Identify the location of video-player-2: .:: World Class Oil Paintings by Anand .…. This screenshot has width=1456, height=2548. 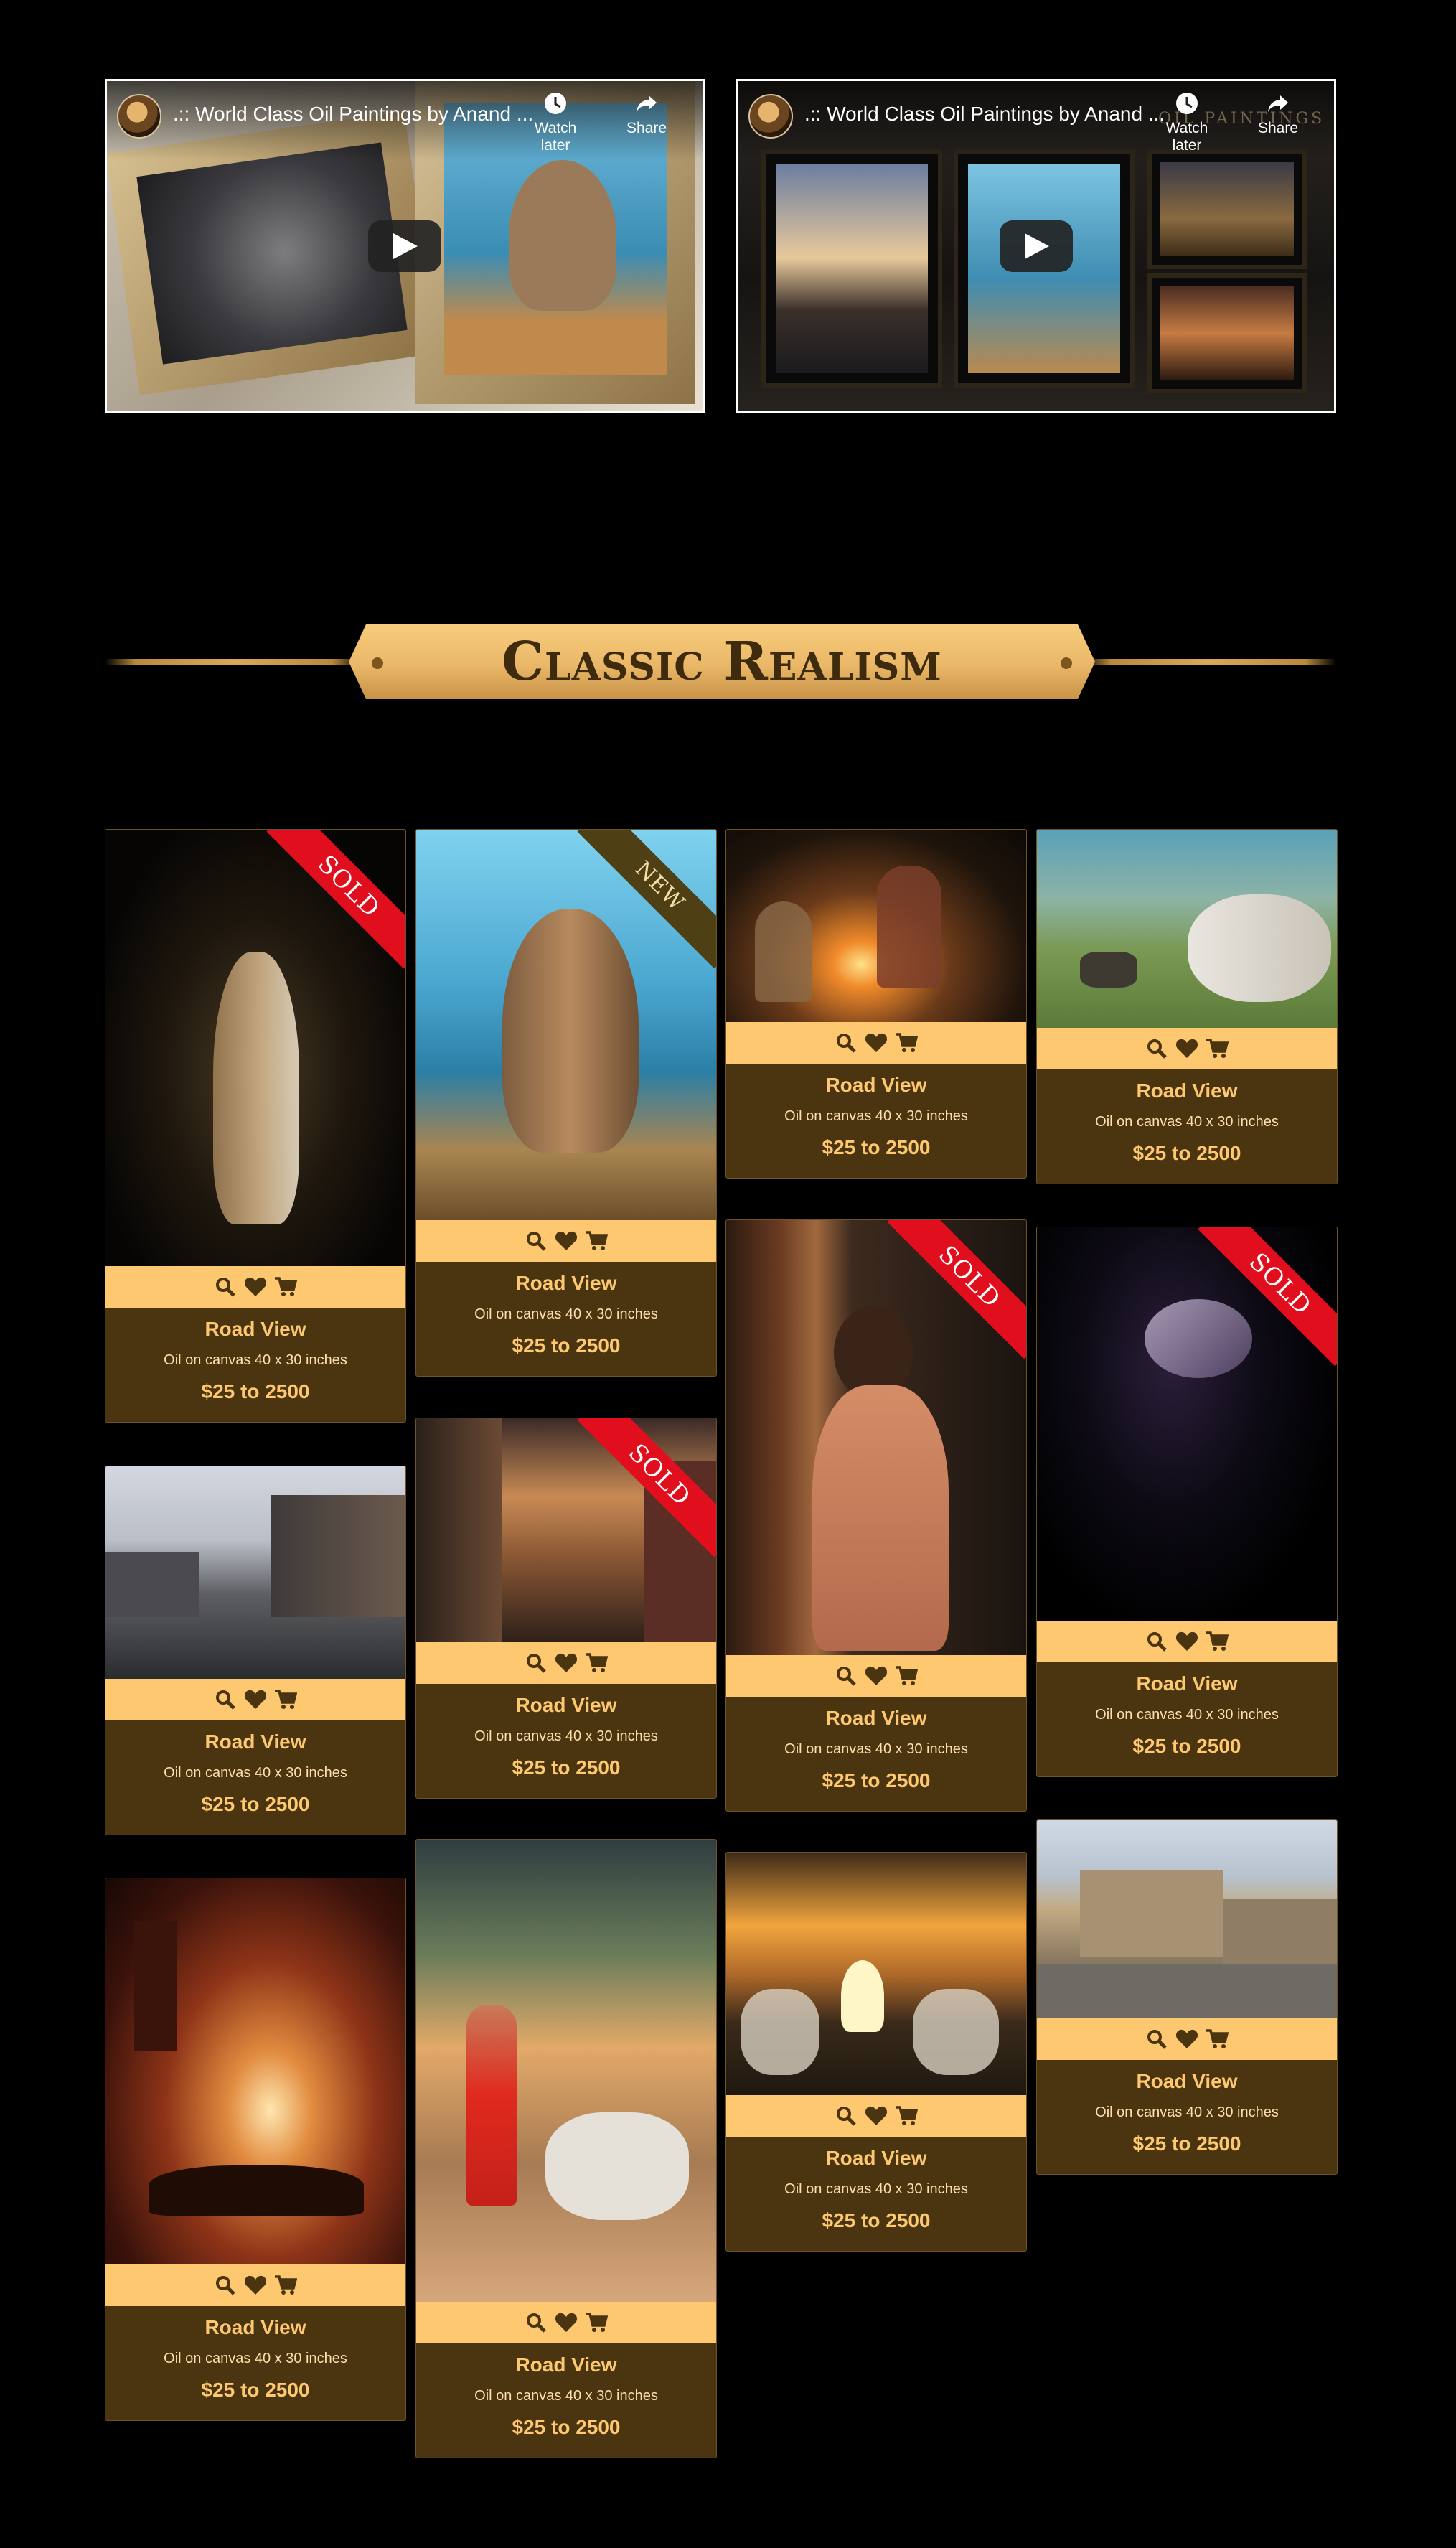
(1036, 246).